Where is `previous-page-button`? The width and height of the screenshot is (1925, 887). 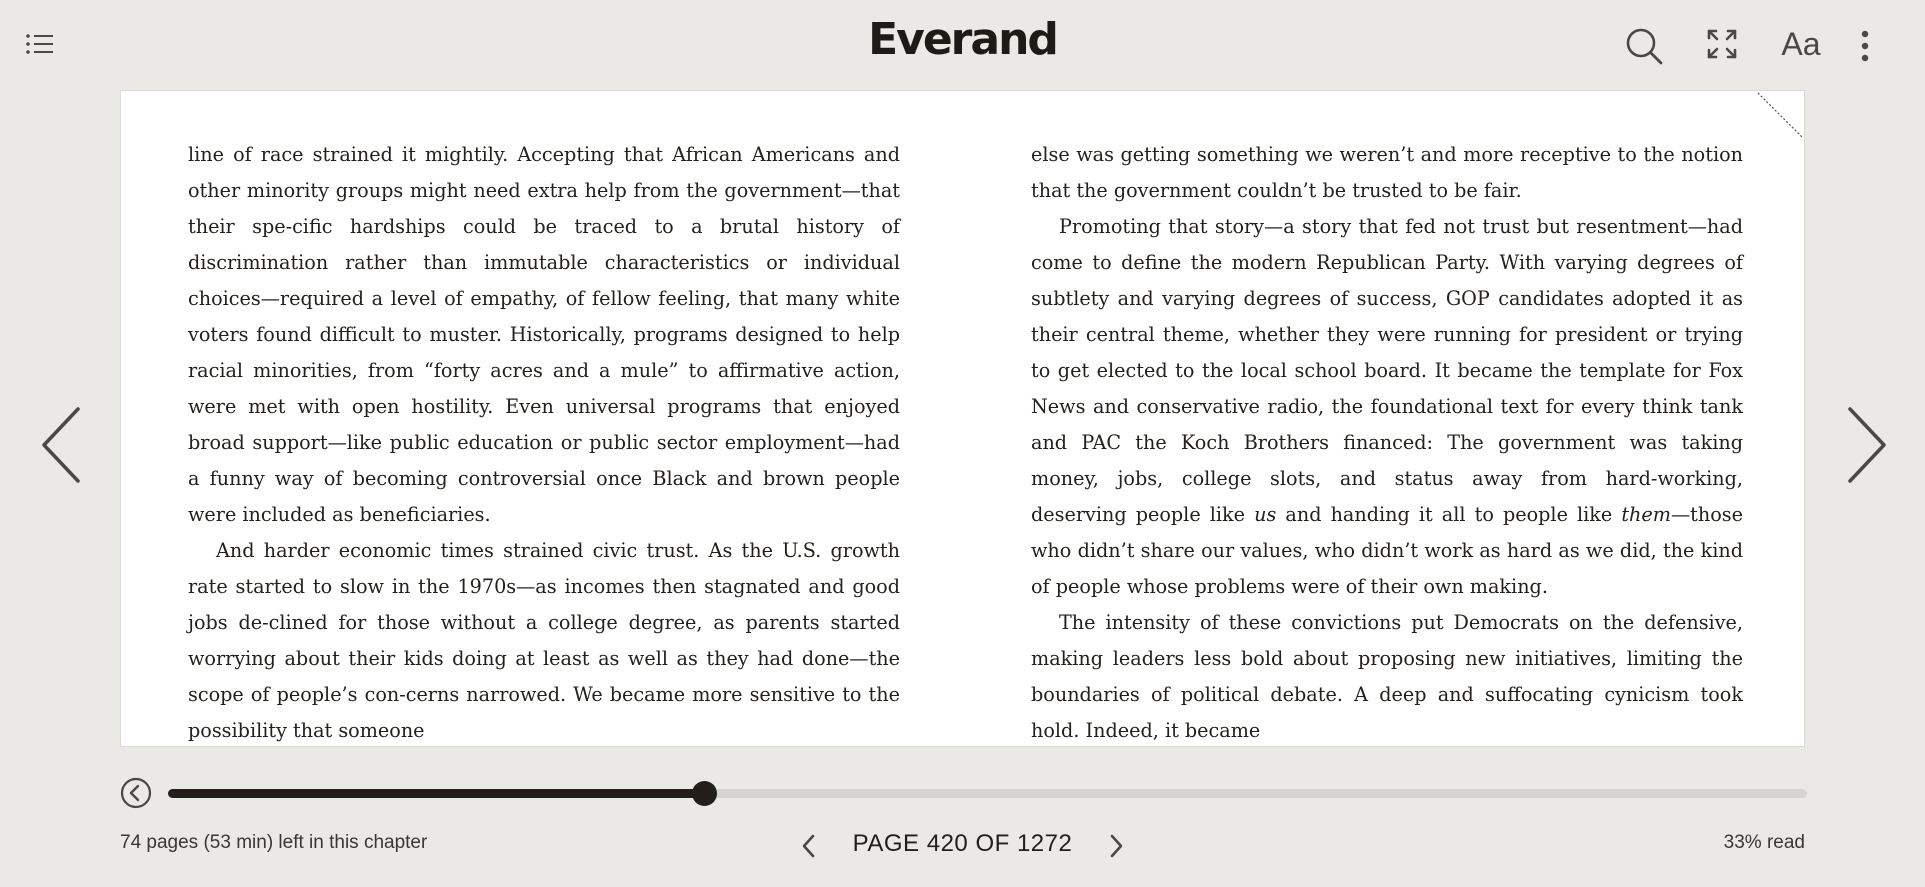
previous-page-button is located at coordinates (62, 445).